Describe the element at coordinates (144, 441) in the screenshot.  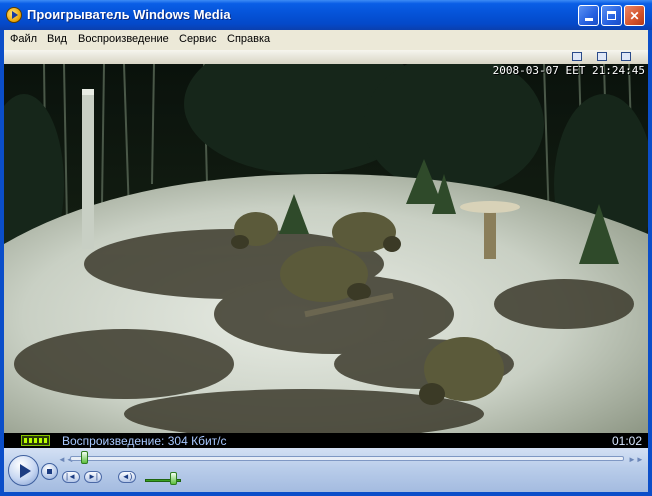
I see `status-text: Воспроизведение: 304 Кбит/с` at that location.